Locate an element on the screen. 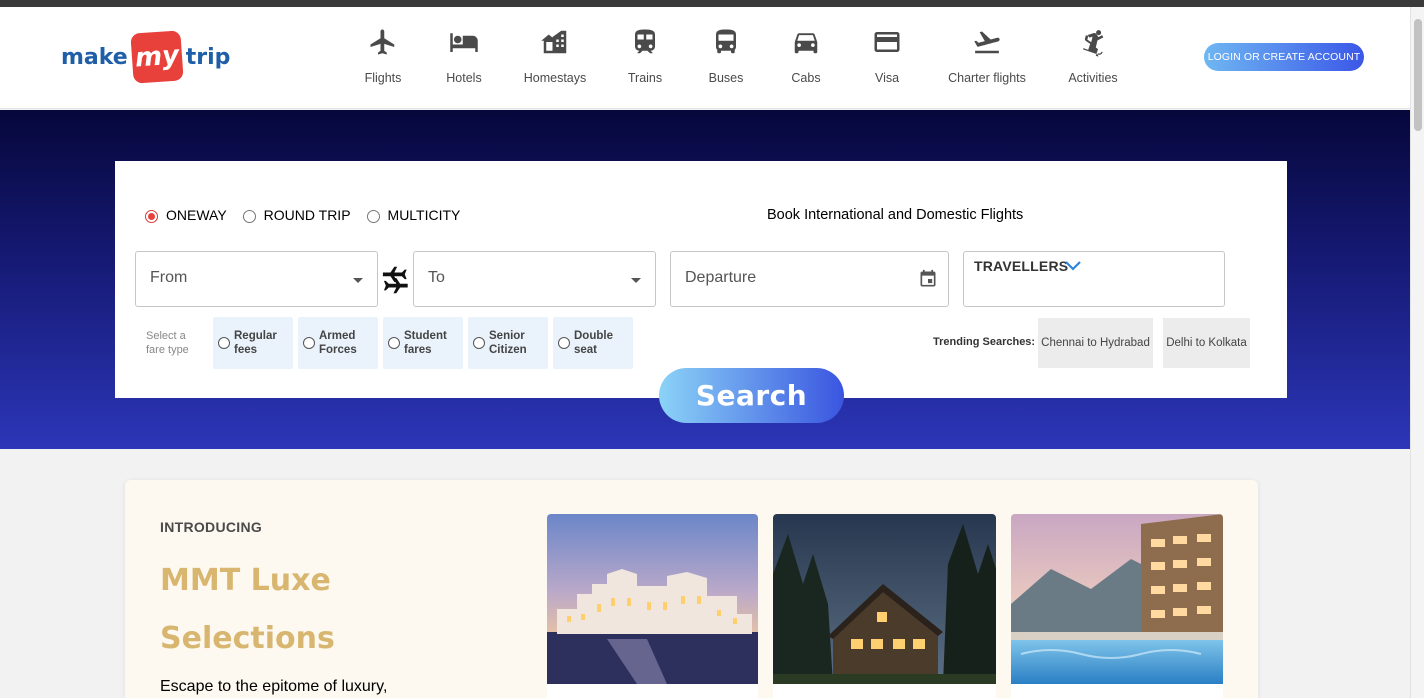 This screenshot has width=1424, height=698. fare-option-text: Senior Citizen is located at coordinates (508, 343).